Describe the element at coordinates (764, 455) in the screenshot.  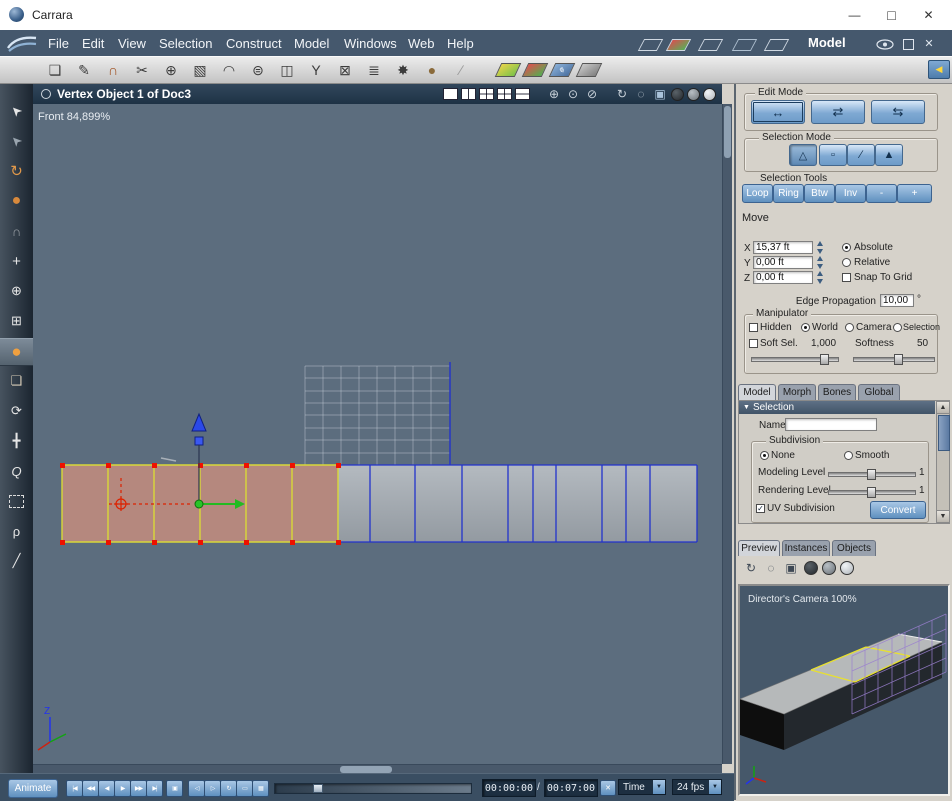
I see `subdivision-none-radio` at that location.